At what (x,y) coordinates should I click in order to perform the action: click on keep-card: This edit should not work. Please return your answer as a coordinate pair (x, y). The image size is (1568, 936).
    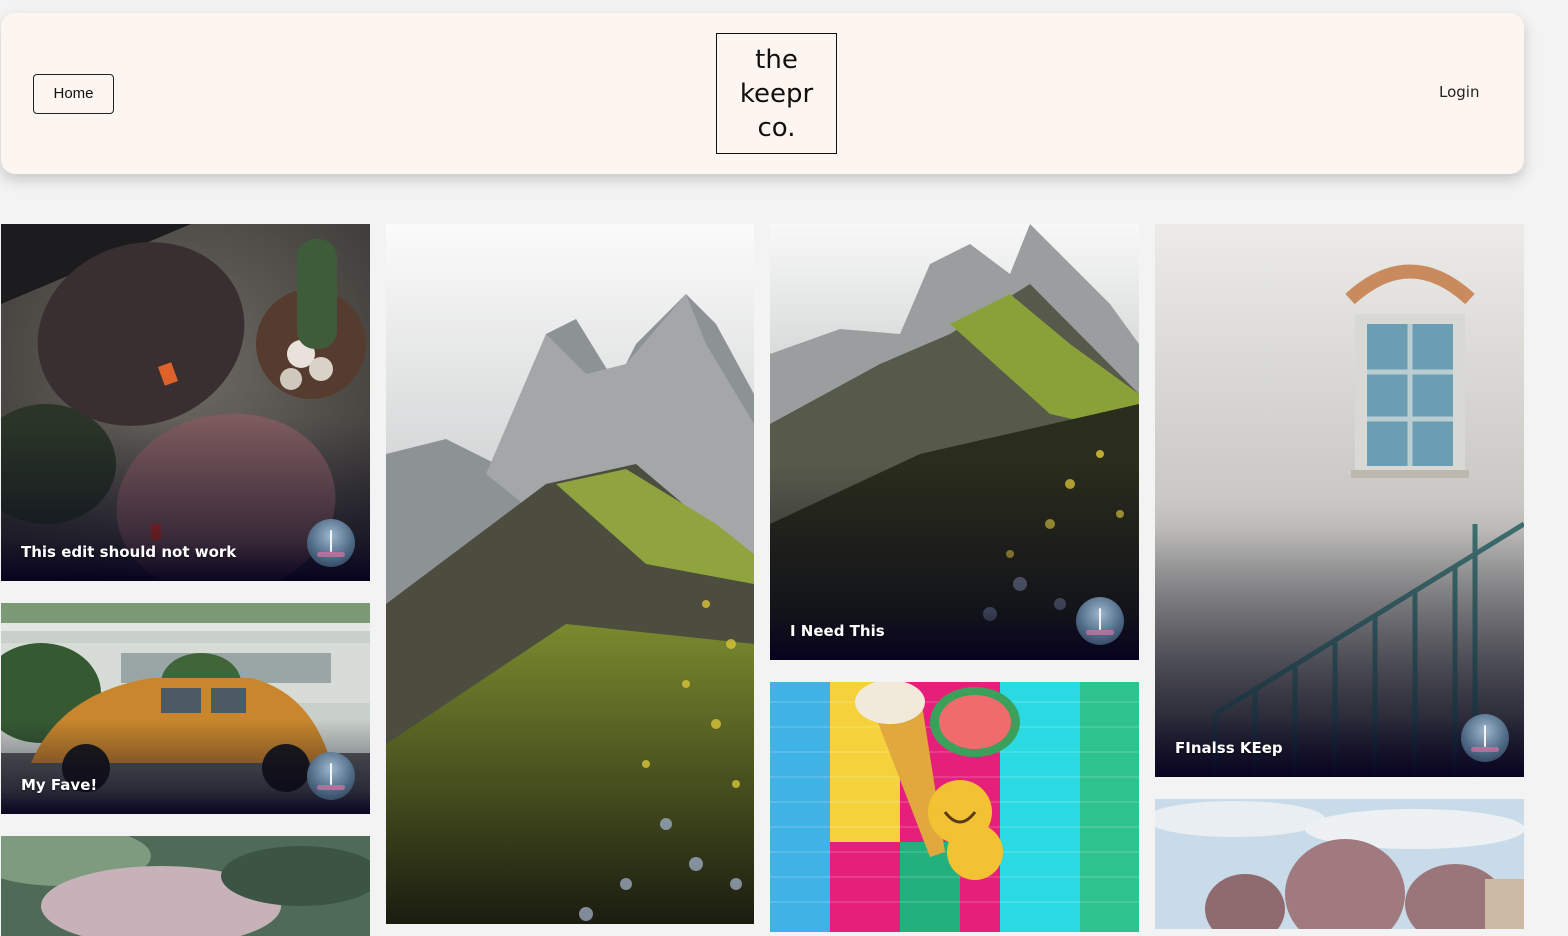
    Looking at the image, I should click on (185, 402).